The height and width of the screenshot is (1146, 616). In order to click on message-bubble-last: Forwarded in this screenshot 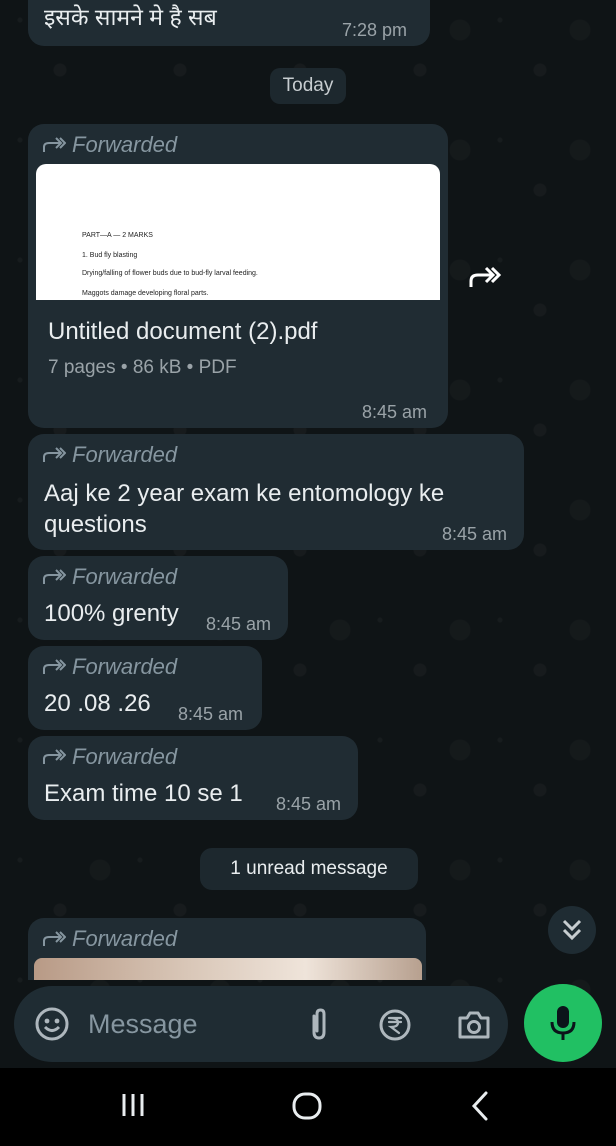, I will do `click(227, 949)`.